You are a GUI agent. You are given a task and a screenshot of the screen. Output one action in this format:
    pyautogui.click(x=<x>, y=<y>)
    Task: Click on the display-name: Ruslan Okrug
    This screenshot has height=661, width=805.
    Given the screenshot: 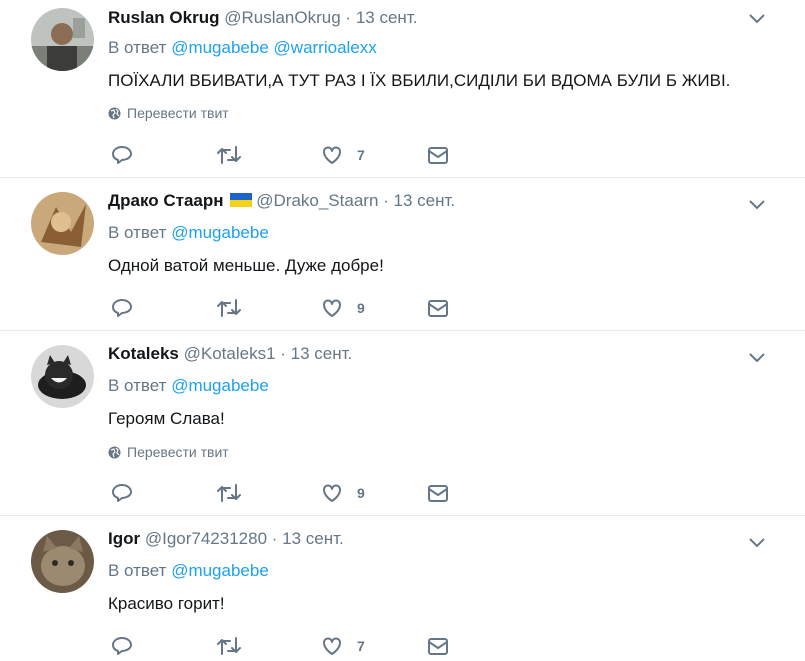 What is the action you would take?
    pyautogui.click(x=163, y=17)
    